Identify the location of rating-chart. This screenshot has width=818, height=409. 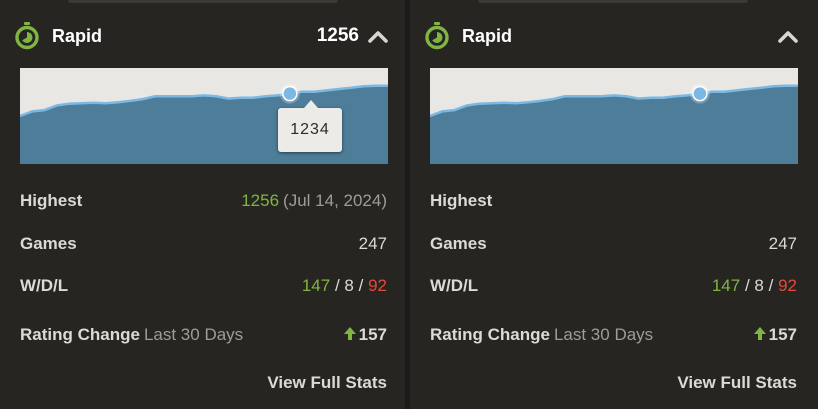
(614, 116).